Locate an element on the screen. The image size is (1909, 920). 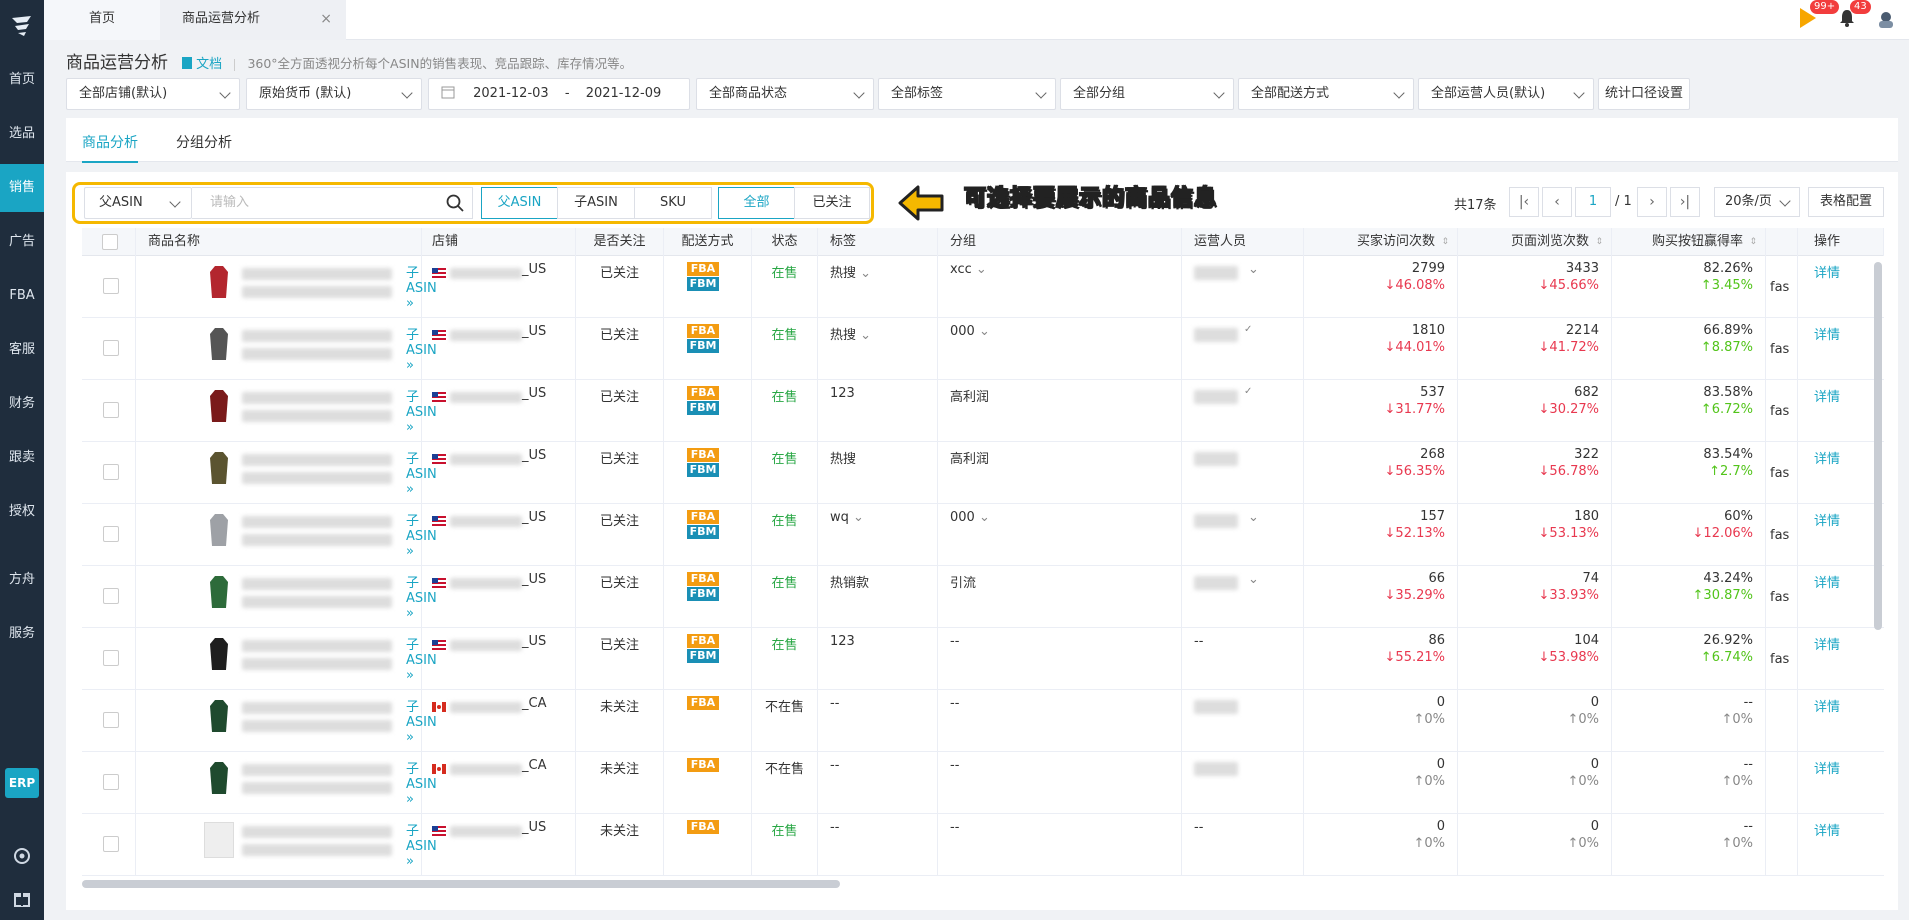
sidebar-item-1: 选品 is located at coordinates (22, 134).